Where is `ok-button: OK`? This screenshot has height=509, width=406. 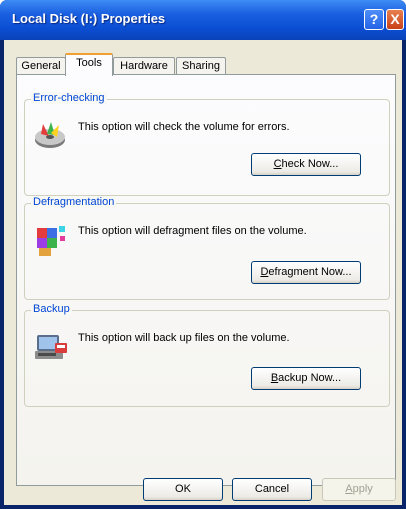
ok-button: OK is located at coordinates (183, 489).